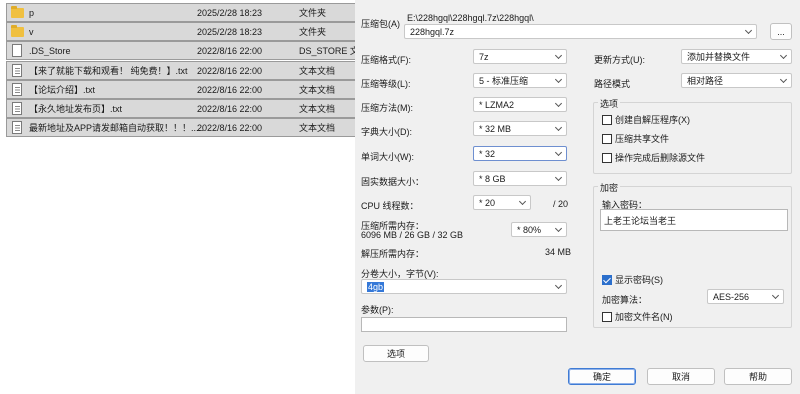 This screenshot has width=800, height=394. I want to click on file-name: 【来了就能下载和观看！ 纯免费！】.txt, so click(108, 71).